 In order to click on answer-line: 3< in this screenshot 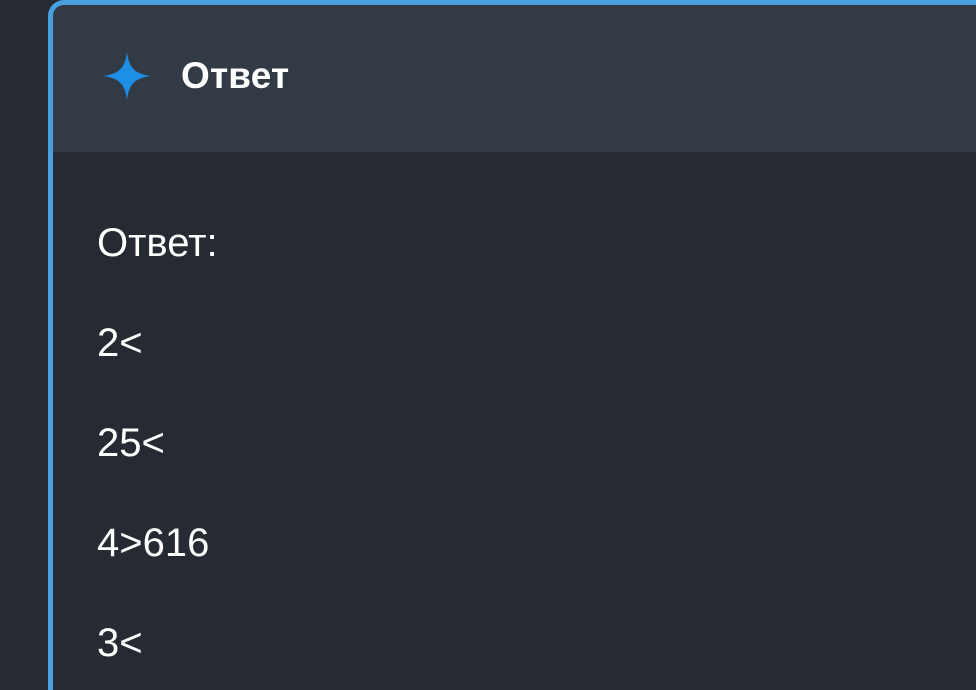, I will do `click(120, 643)`.